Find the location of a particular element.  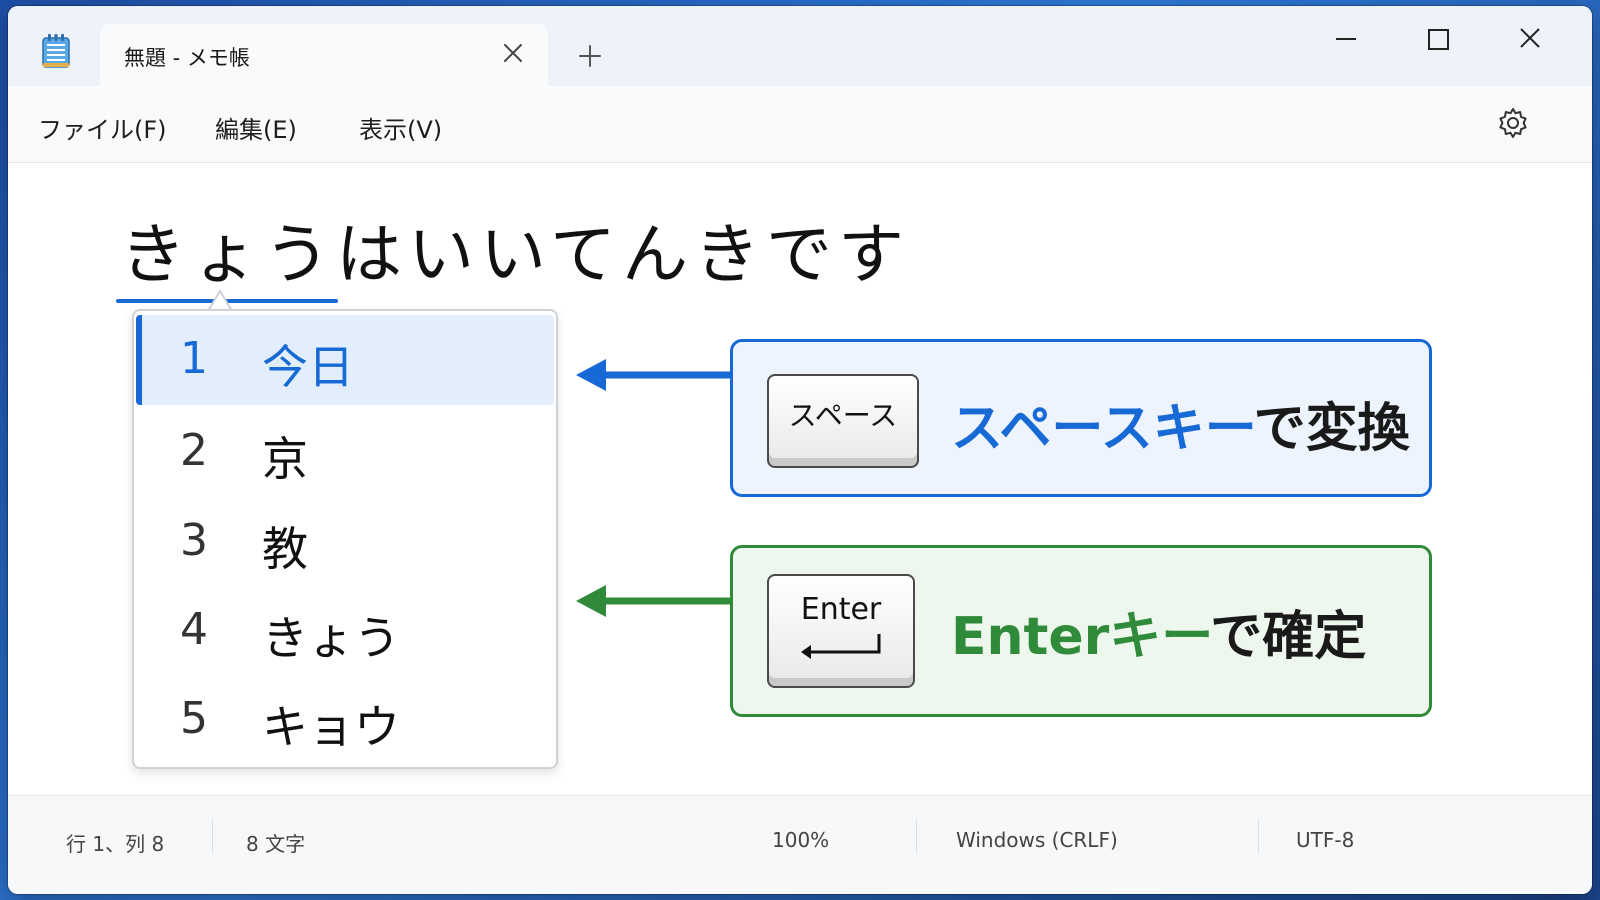

enter-key-label: Enter is located at coordinates (841, 609).